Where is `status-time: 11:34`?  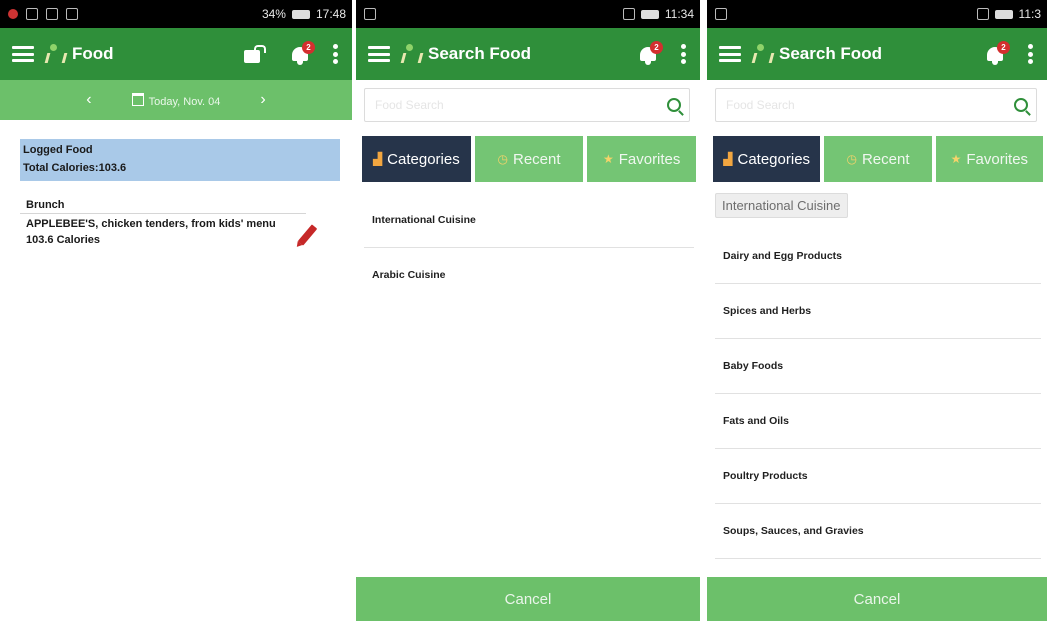 status-time: 11:34 is located at coordinates (679, 14).